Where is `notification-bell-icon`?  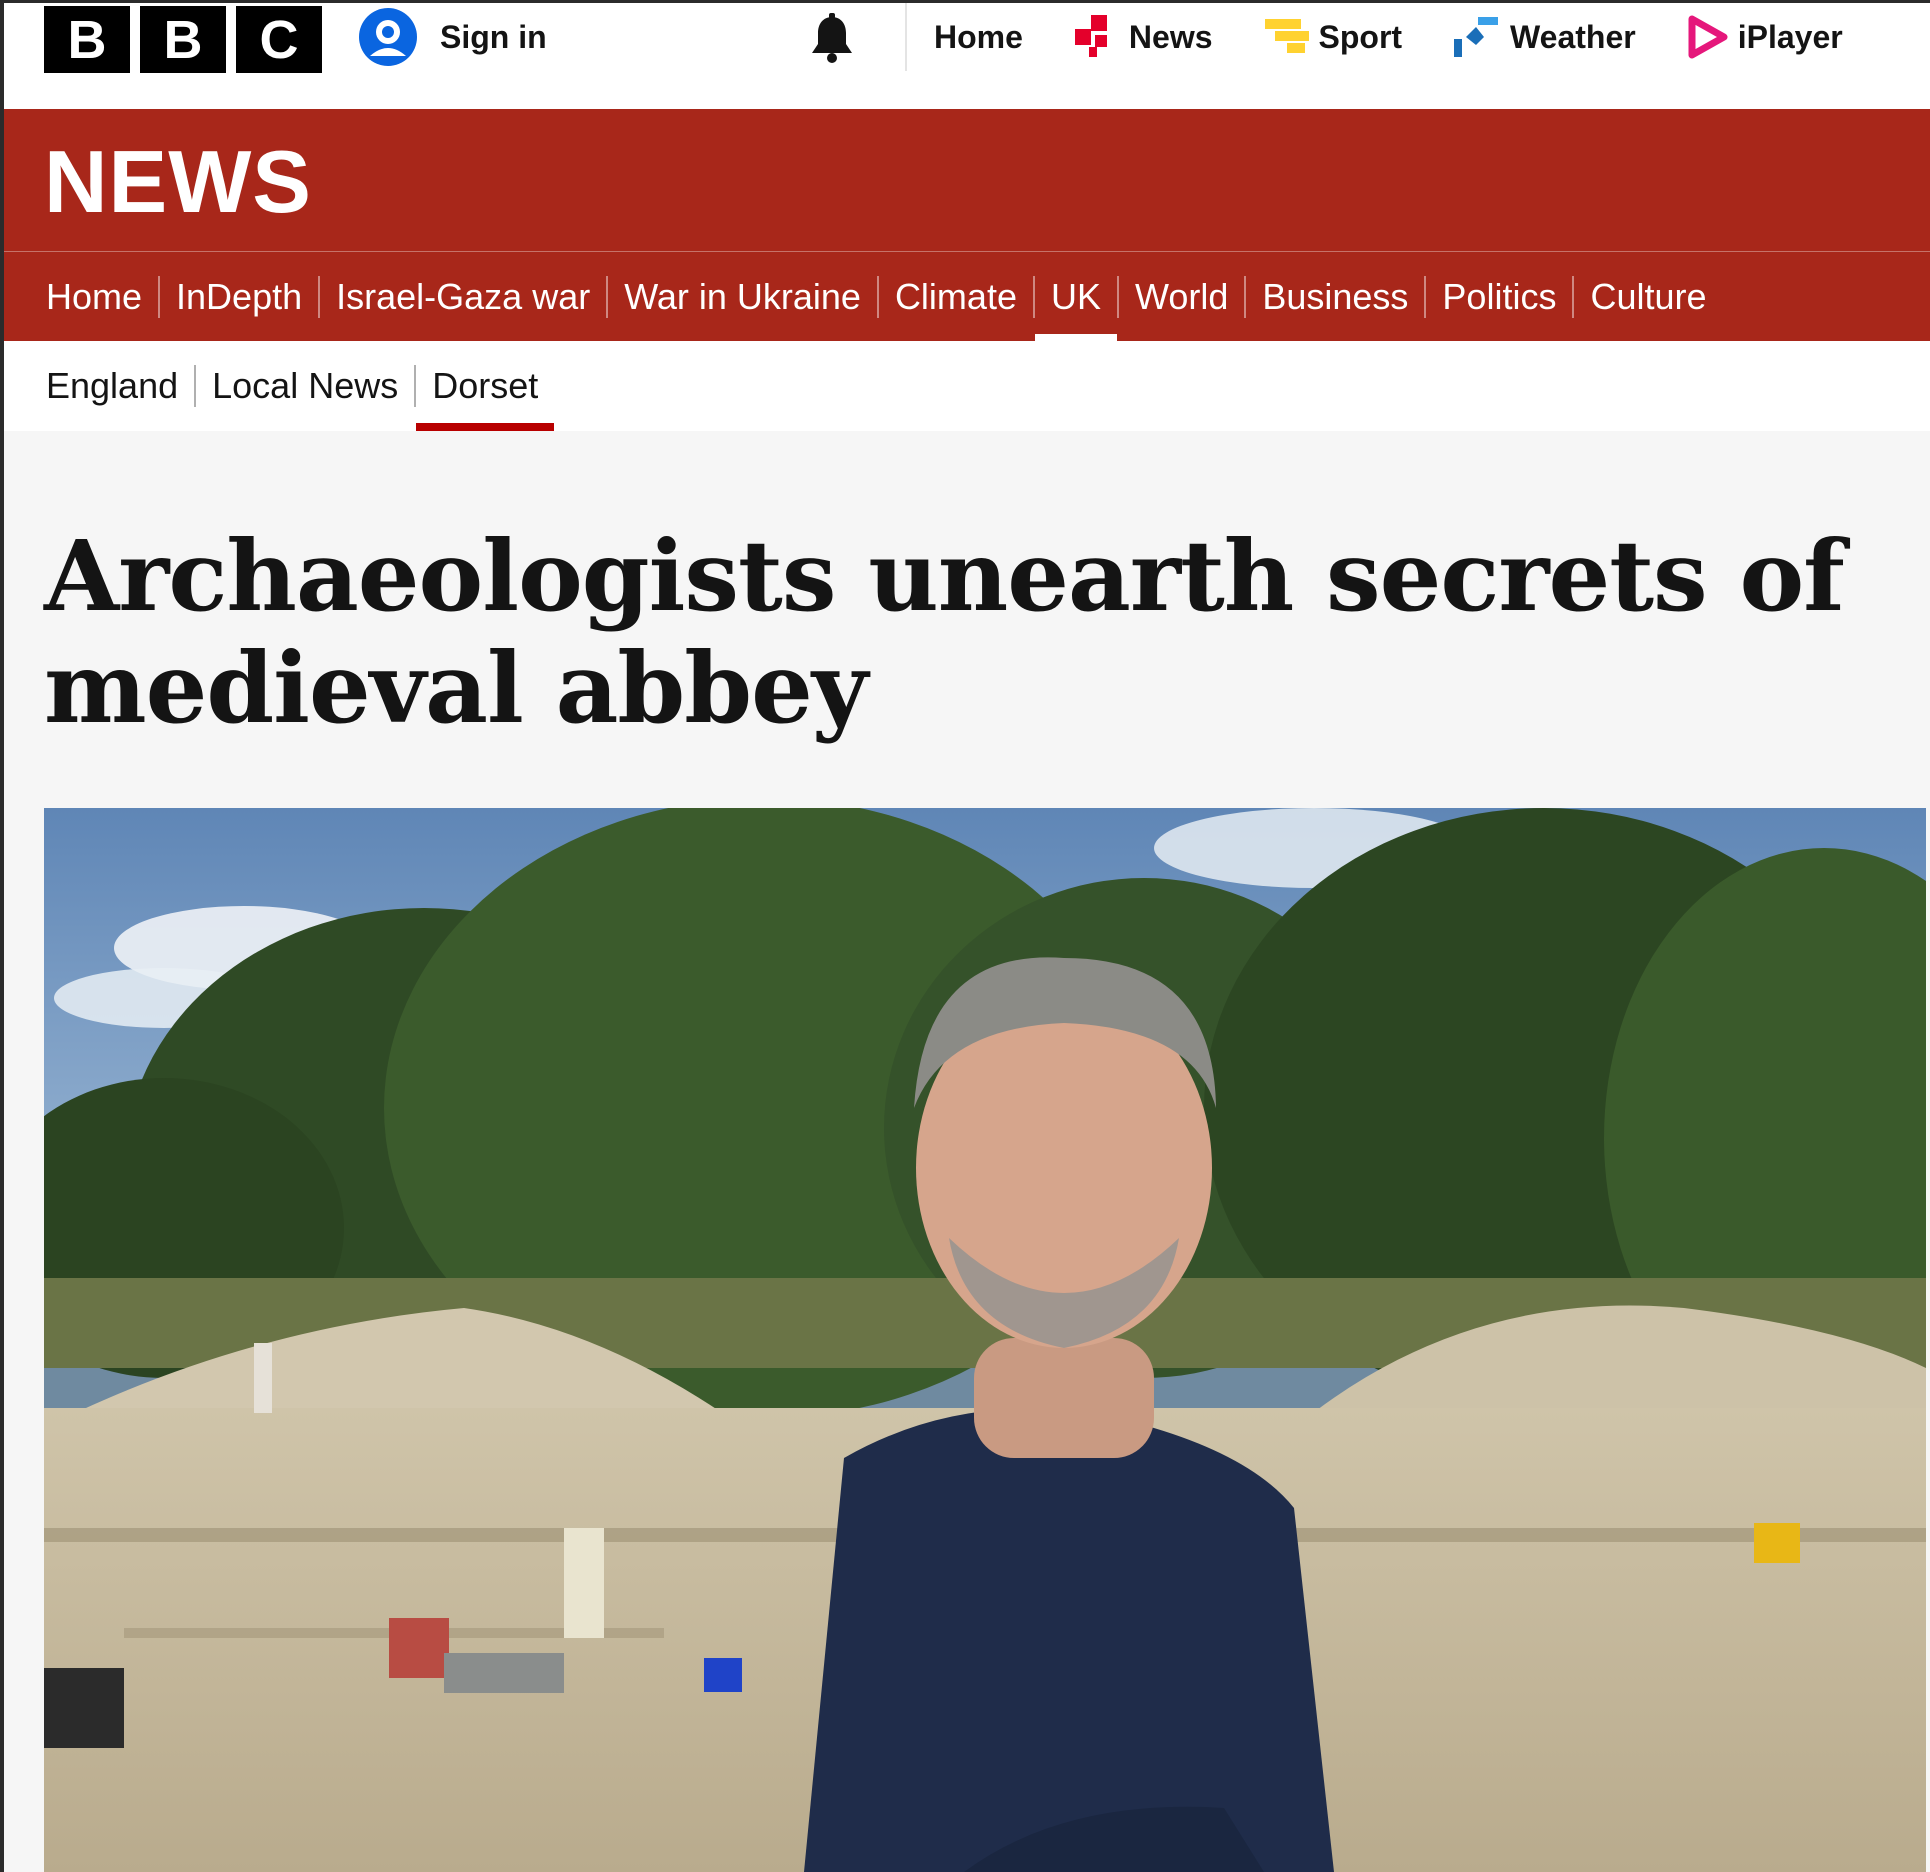
notification-bell-icon is located at coordinates (832, 39).